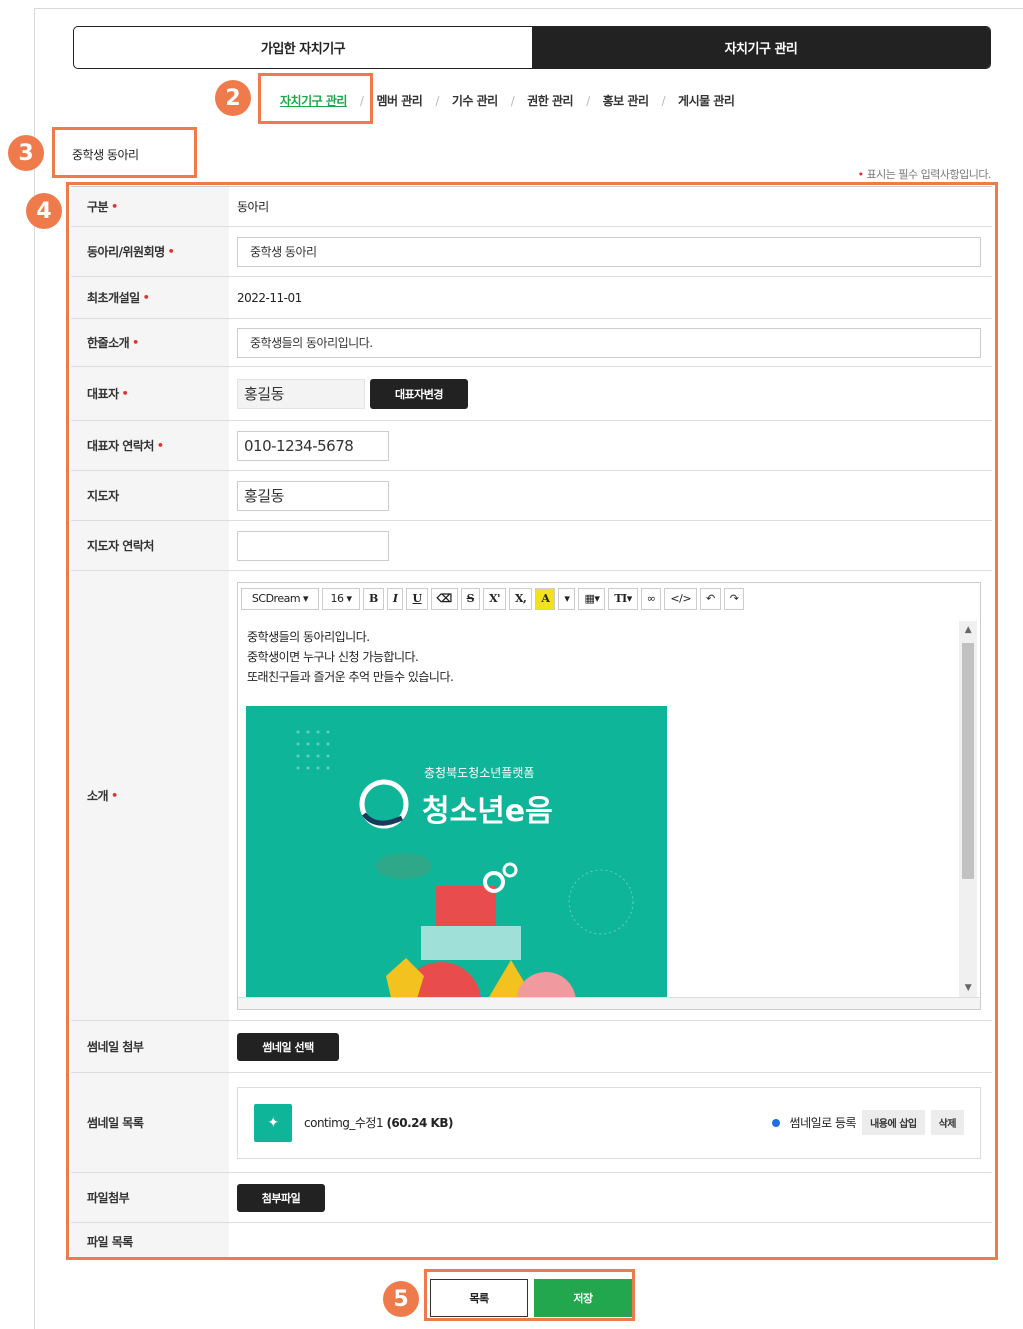 Image resolution: width=1023 pixels, height=1329 pixels. Describe the element at coordinates (44, 211) in the screenshot. I see `step-badge-4: 4` at that location.